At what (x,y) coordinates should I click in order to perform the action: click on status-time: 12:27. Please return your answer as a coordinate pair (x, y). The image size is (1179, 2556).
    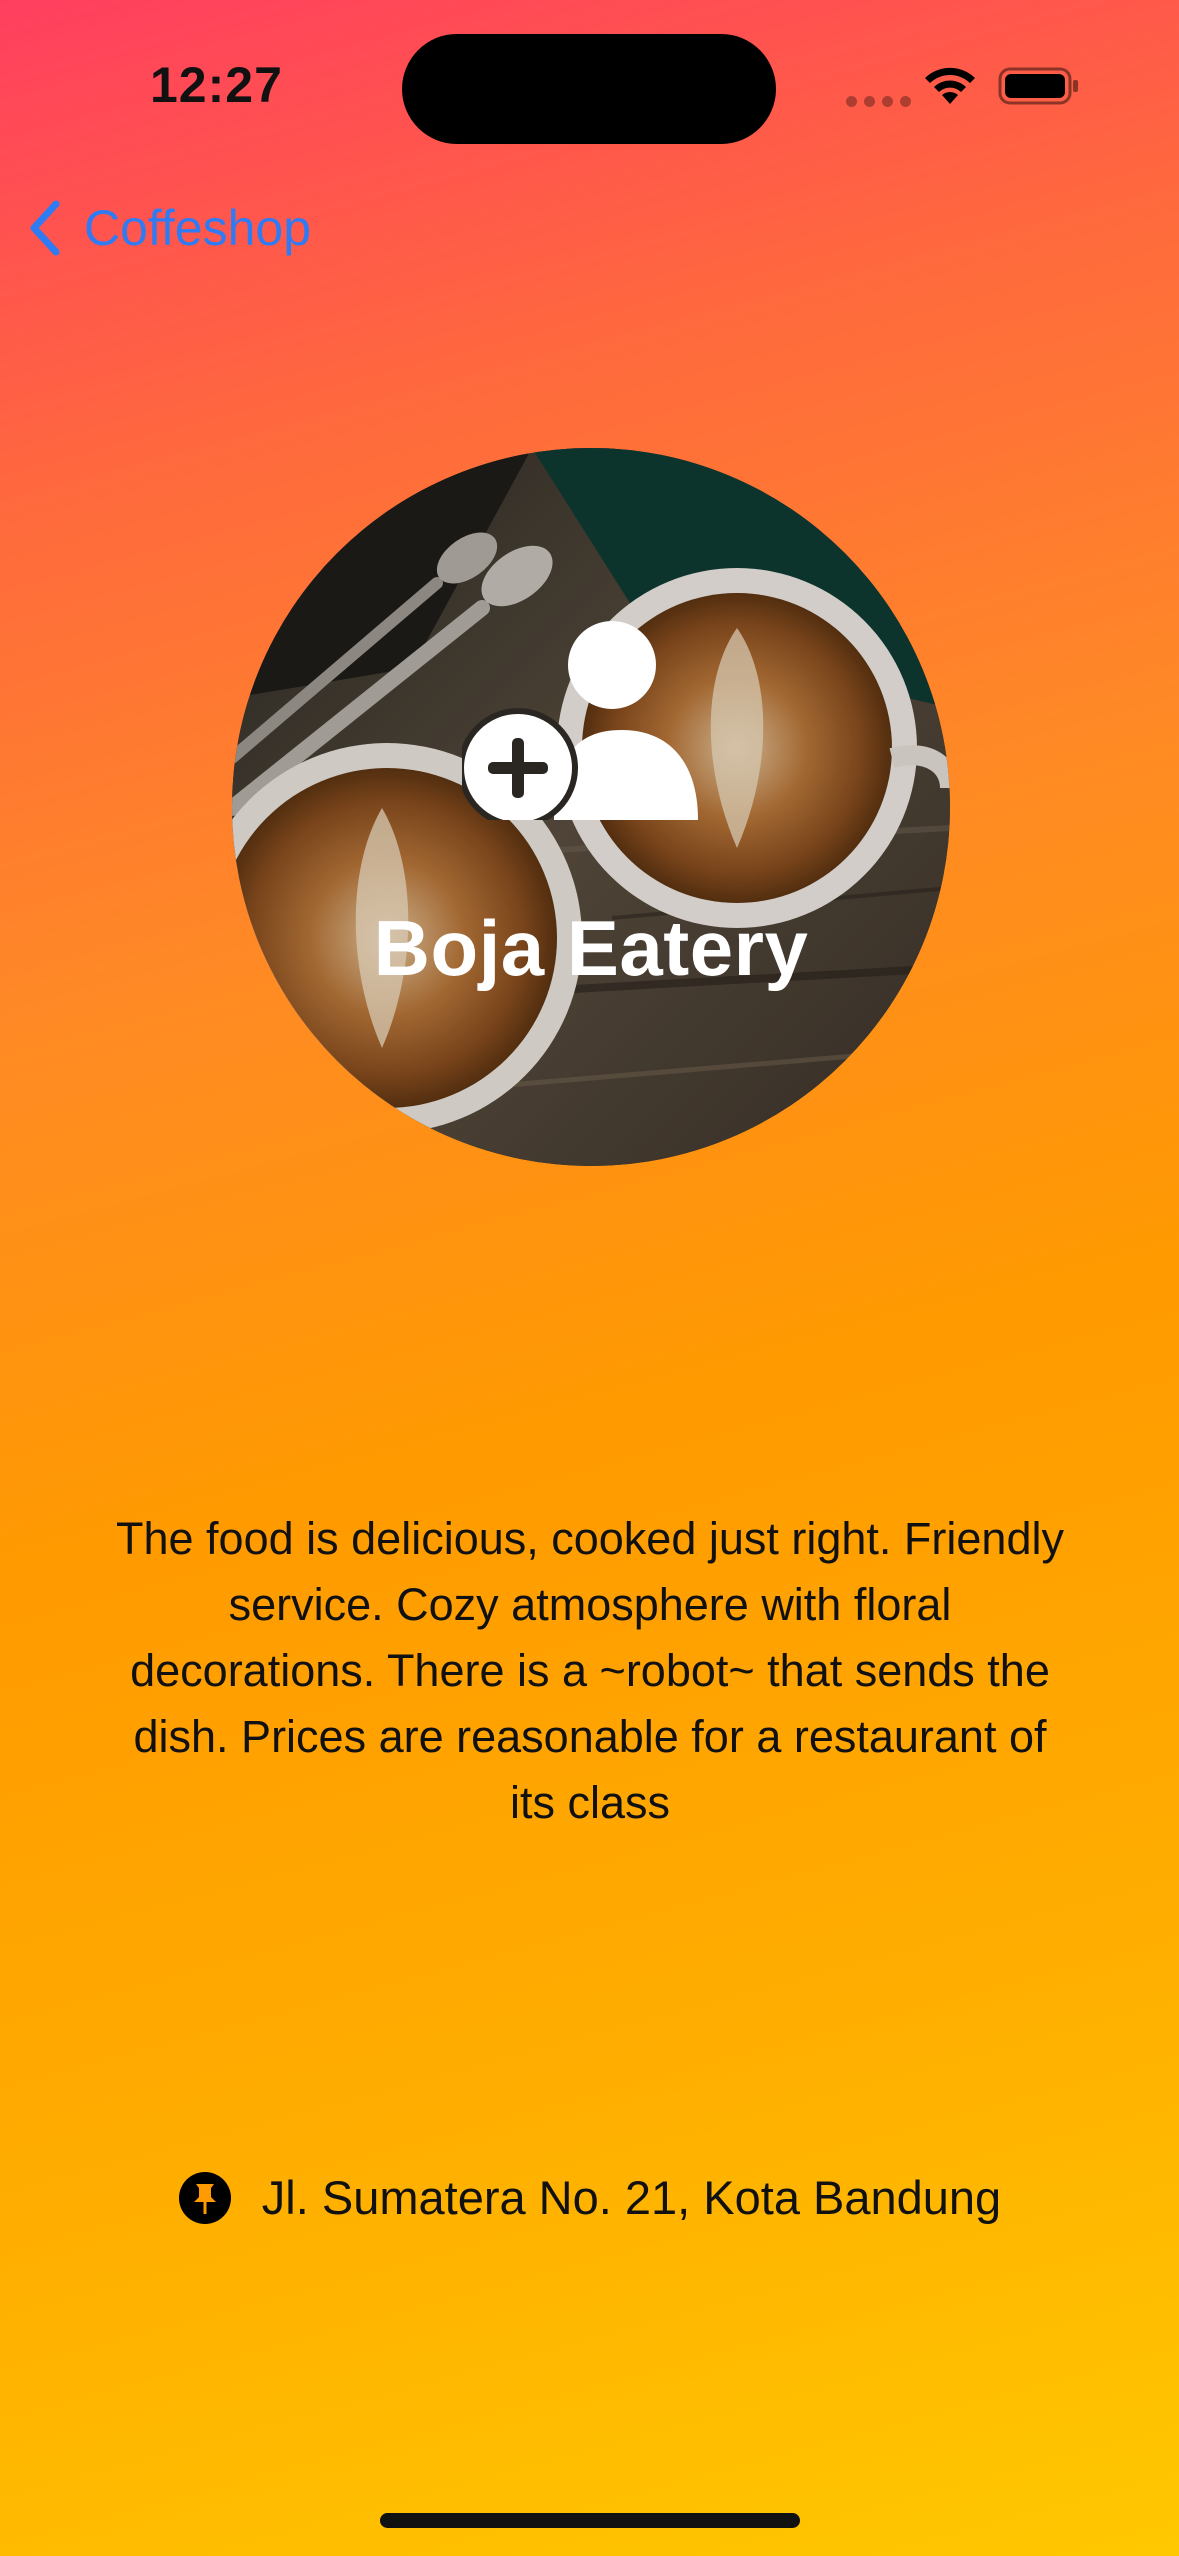
    Looking at the image, I should click on (216, 85).